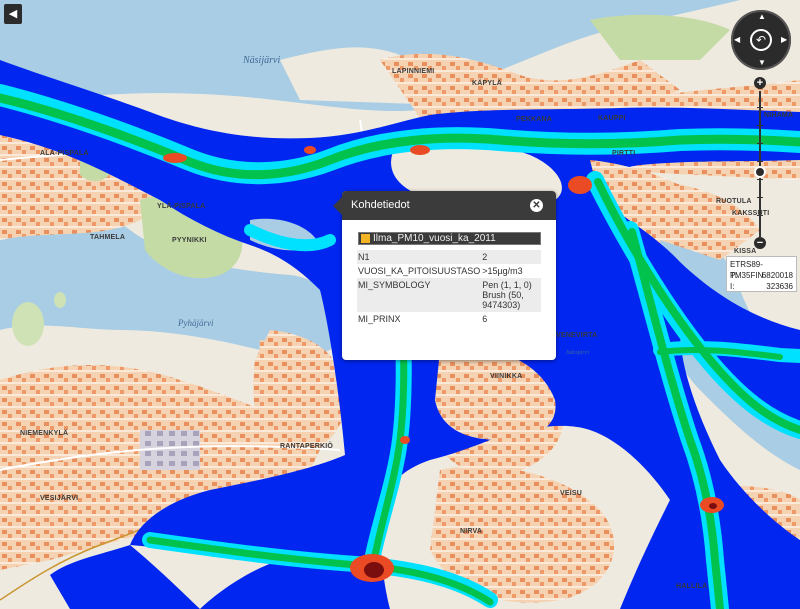 The image size is (800, 609). I want to click on popup-pointer, so click(337, 206).